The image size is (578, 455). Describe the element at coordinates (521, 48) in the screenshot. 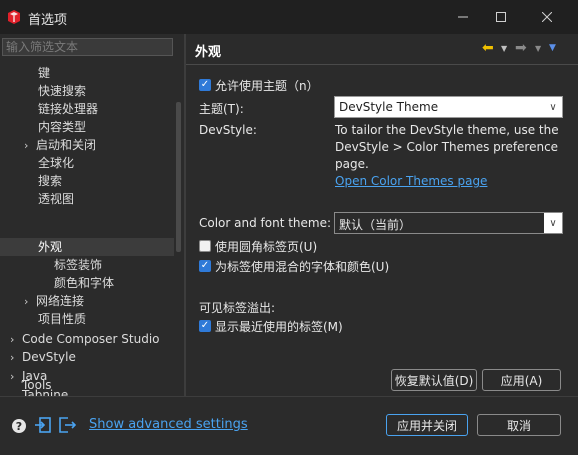

I see `forward-arrow-icon: ➡` at that location.